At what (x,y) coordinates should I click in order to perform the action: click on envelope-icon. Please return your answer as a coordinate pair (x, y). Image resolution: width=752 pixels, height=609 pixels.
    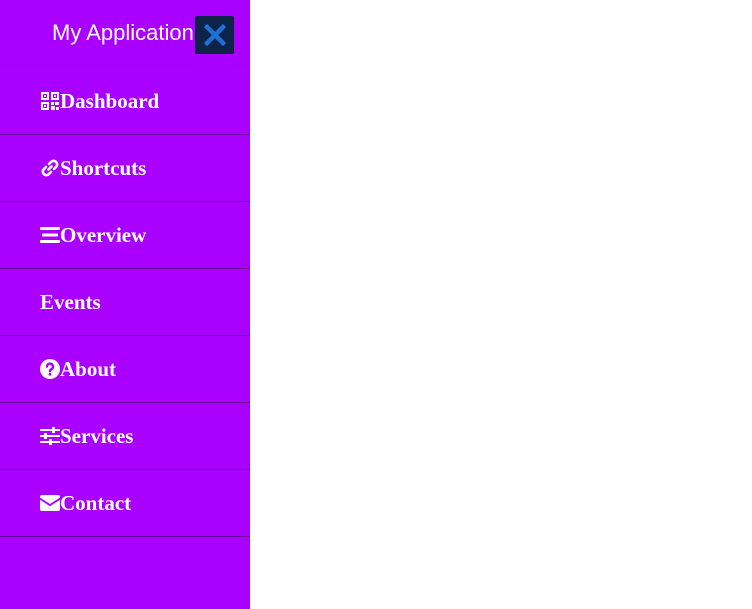
    Looking at the image, I should click on (50, 503).